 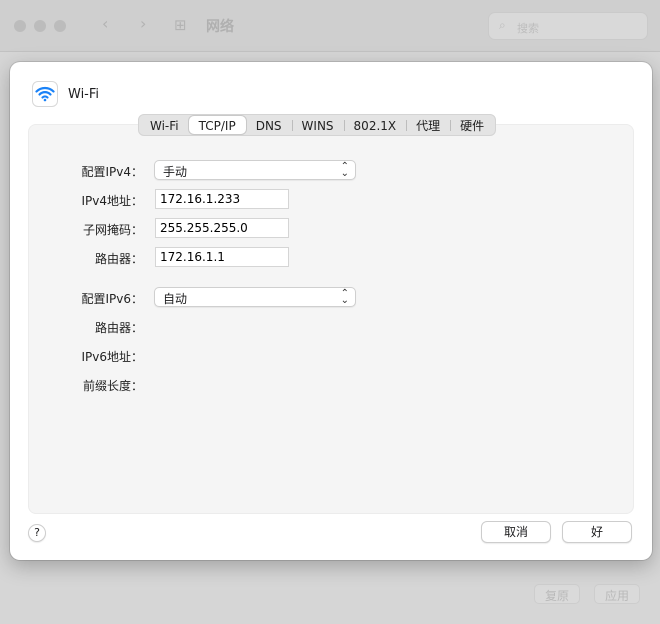 I want to click on ipv6-config-value: 自动, so click(x=175, y=299).